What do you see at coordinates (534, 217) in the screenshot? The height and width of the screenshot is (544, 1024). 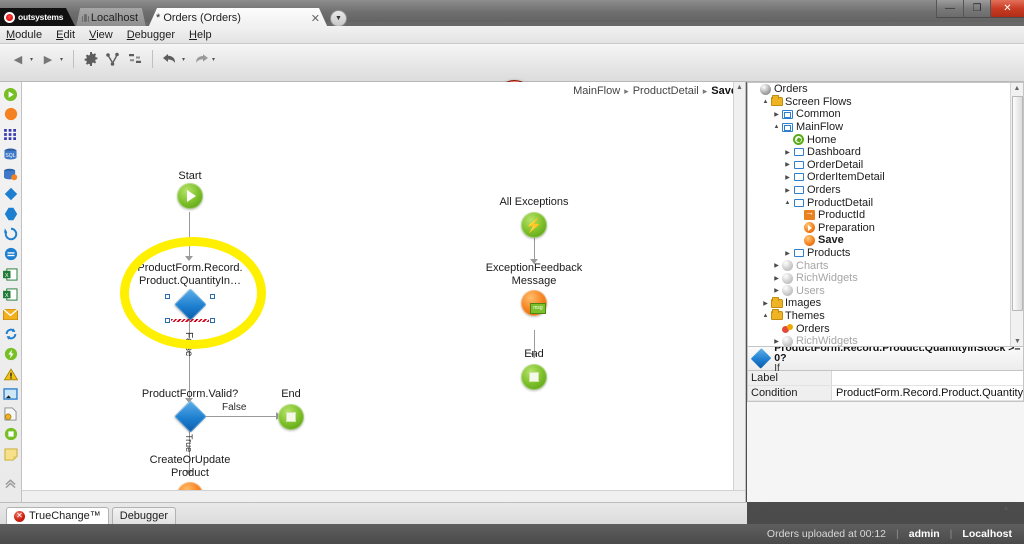 I see `node-all-exceptions: All Exceptions ⚡` at bounding box center [534, 217].